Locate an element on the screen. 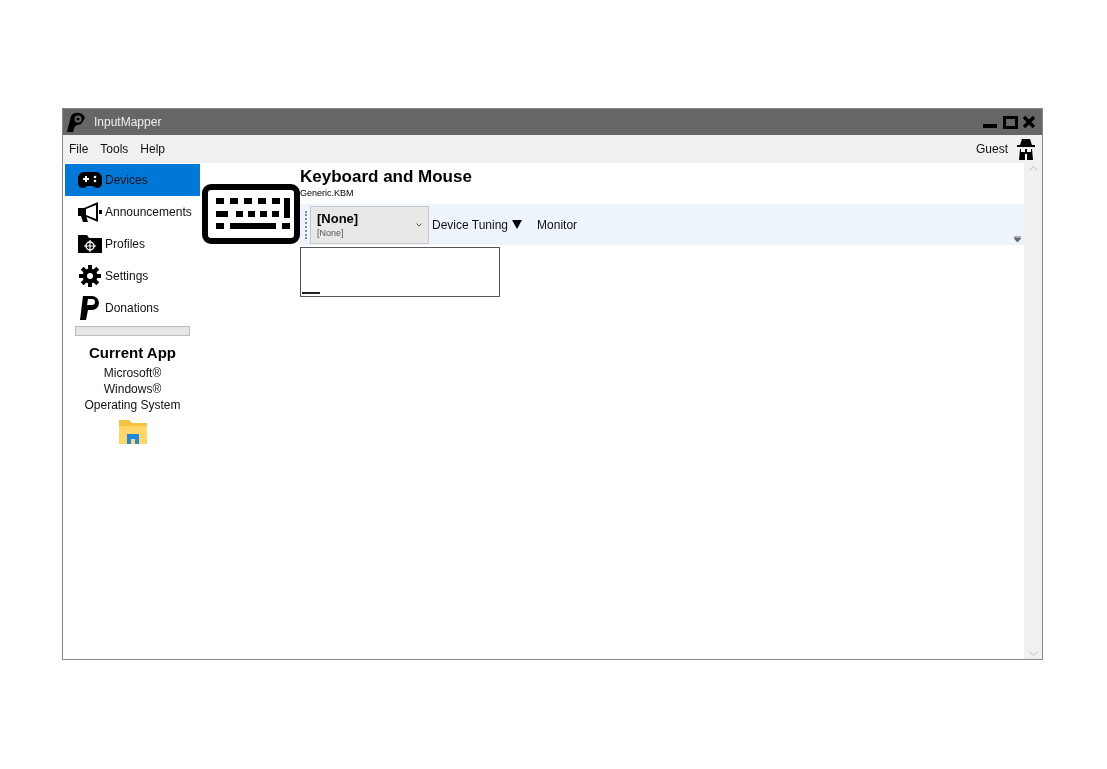 This screenshot has height=769, width=1107. close-icon is located at coordinates (1029, 122).